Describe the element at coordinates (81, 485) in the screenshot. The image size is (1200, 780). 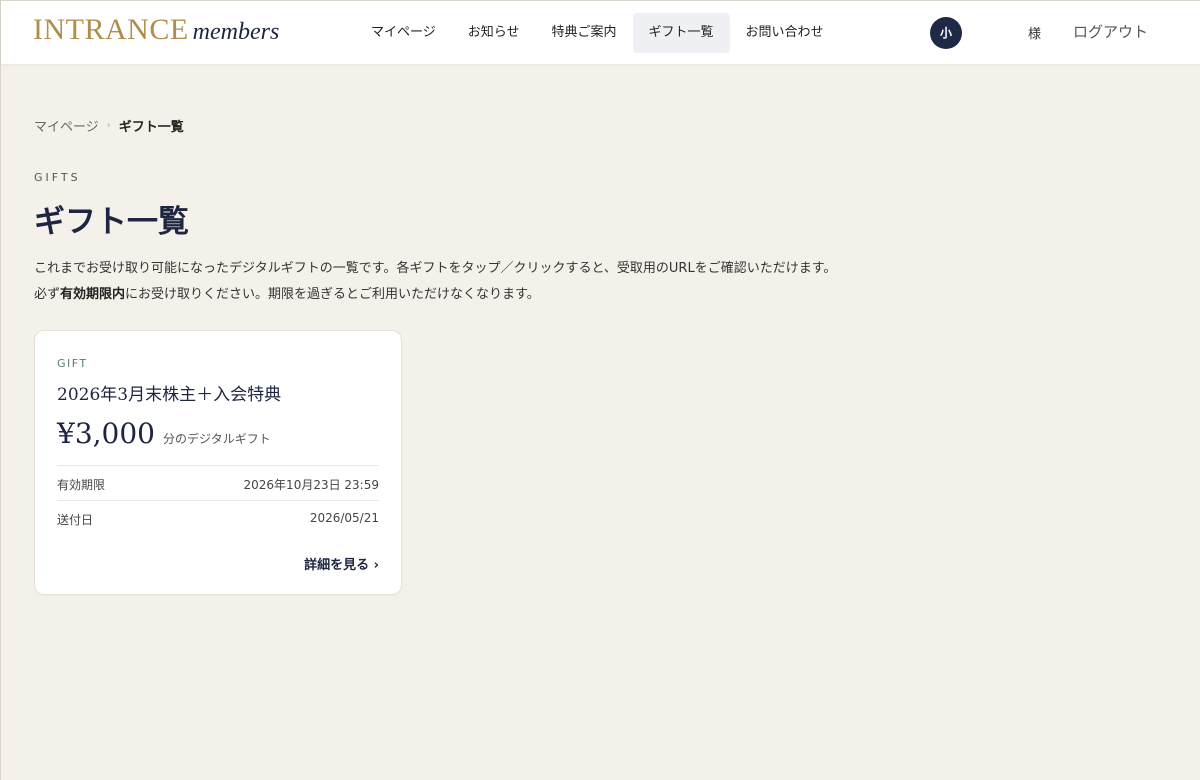
I see `gift-expiry-label: 有効期限` at that location.